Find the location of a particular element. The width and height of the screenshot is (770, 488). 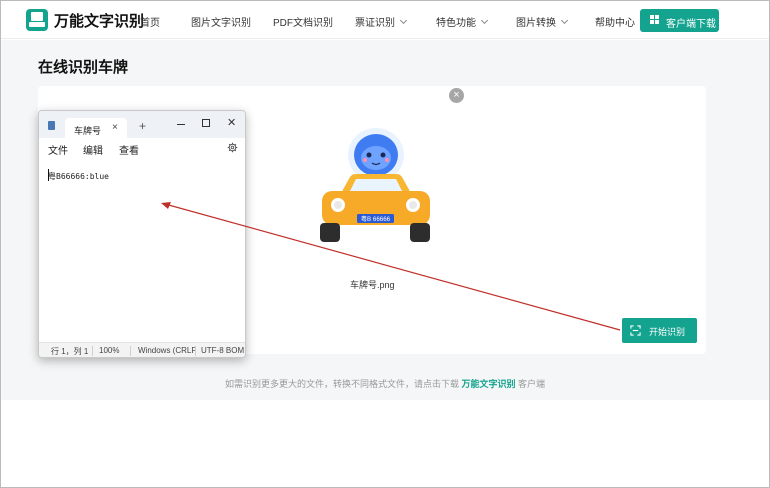

start-recognition-button: 开始识别 is located at coordinates (659, 330).